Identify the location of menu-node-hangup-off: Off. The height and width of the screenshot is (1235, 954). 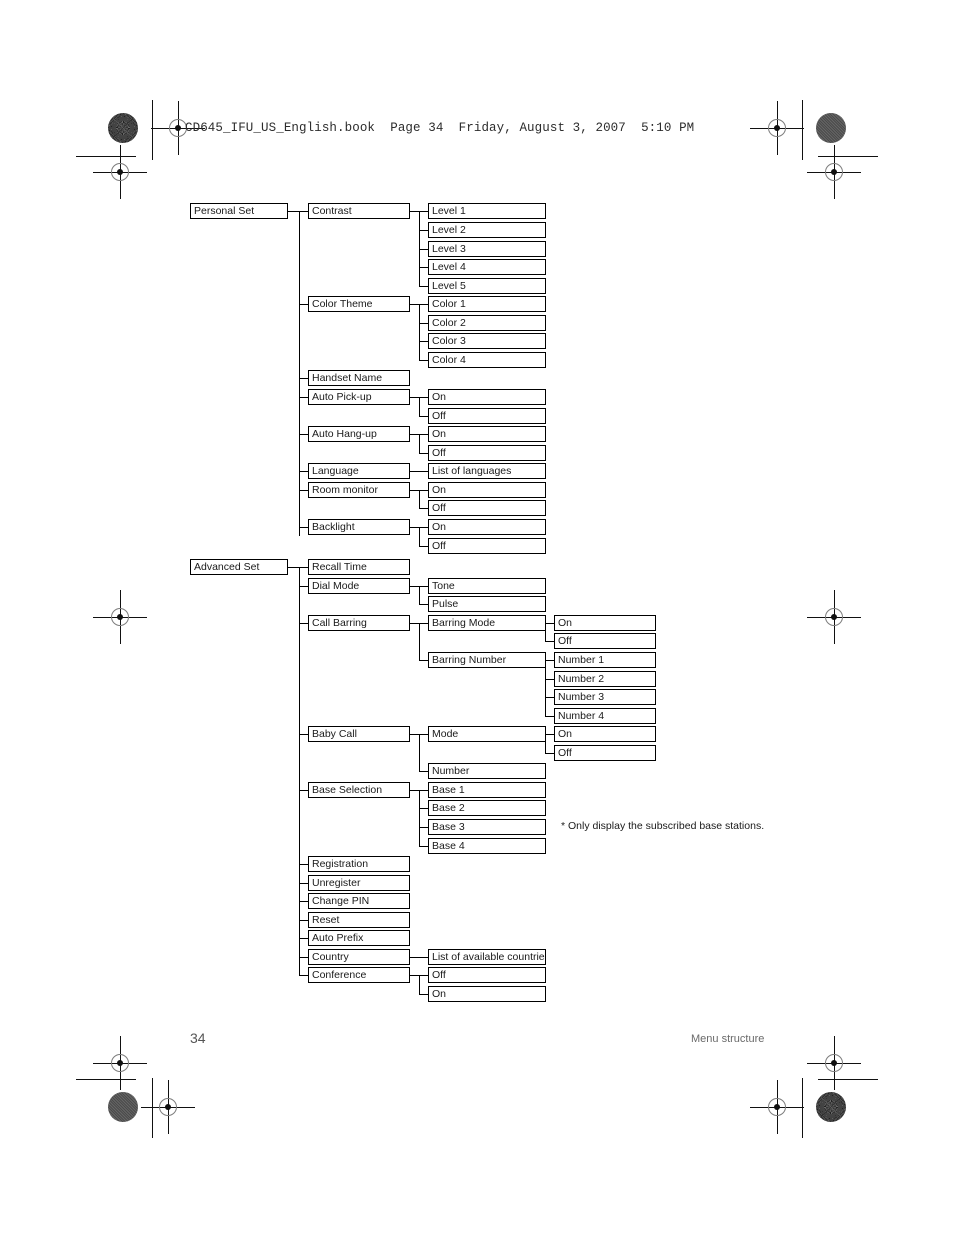
(487, 453).